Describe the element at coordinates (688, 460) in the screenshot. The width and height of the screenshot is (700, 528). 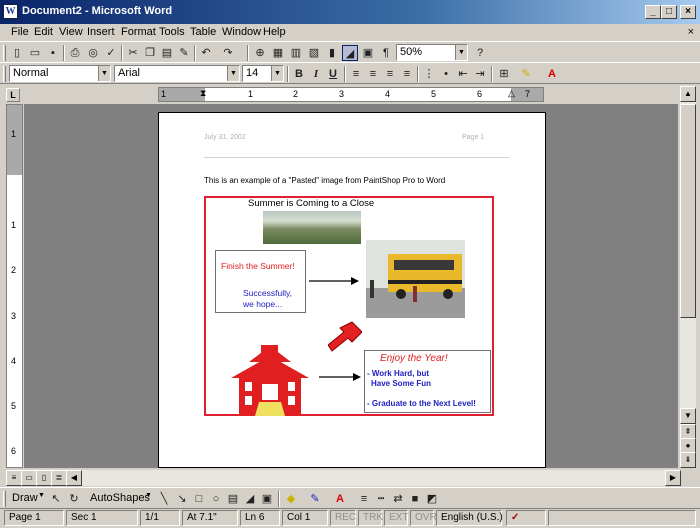
I see `next-page-button: ⇟` at that location.